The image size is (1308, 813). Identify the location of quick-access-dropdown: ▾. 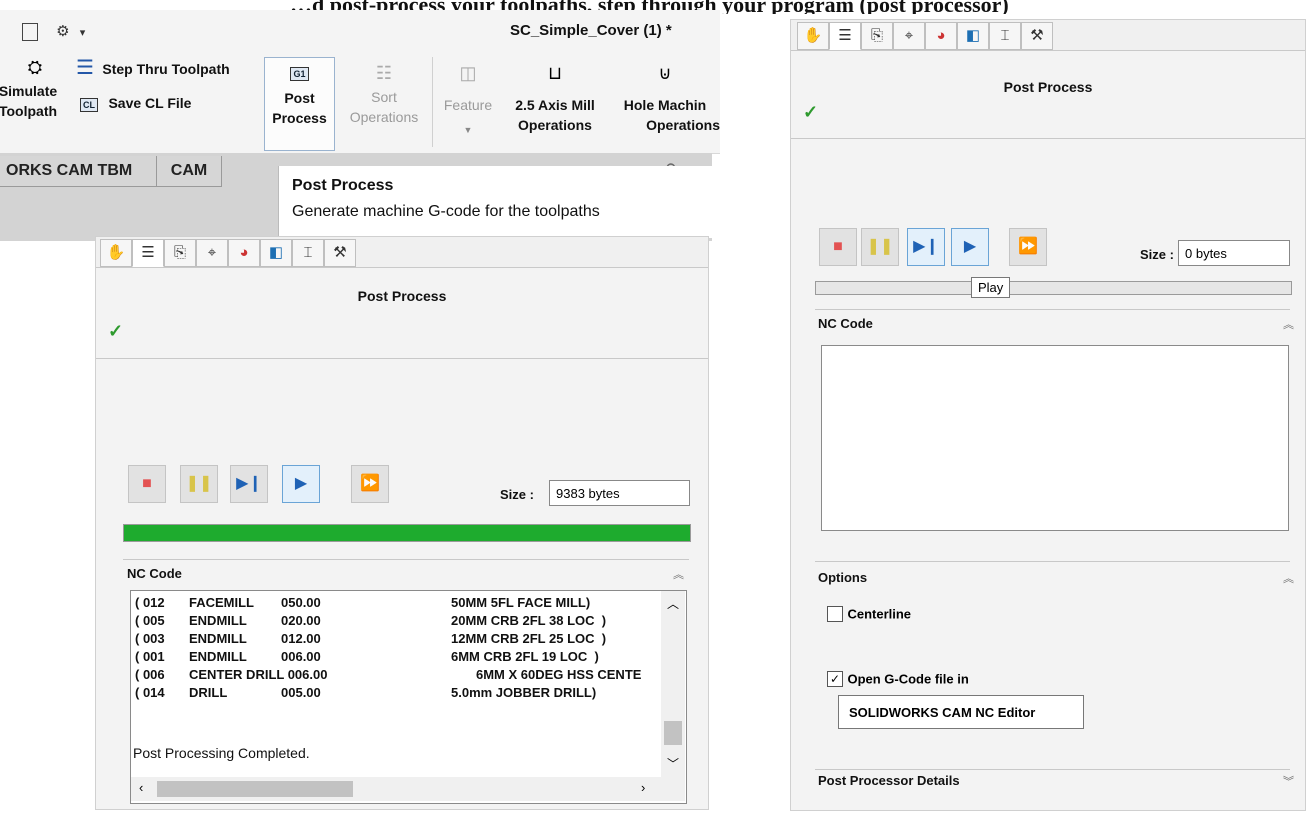
(83, 33).